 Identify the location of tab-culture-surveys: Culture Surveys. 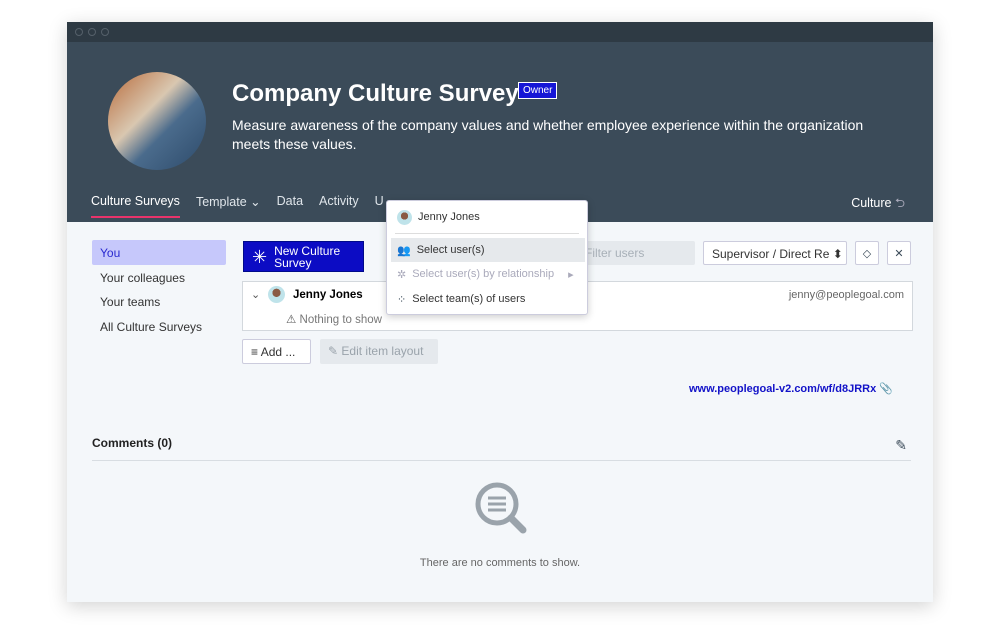
(135, 206).